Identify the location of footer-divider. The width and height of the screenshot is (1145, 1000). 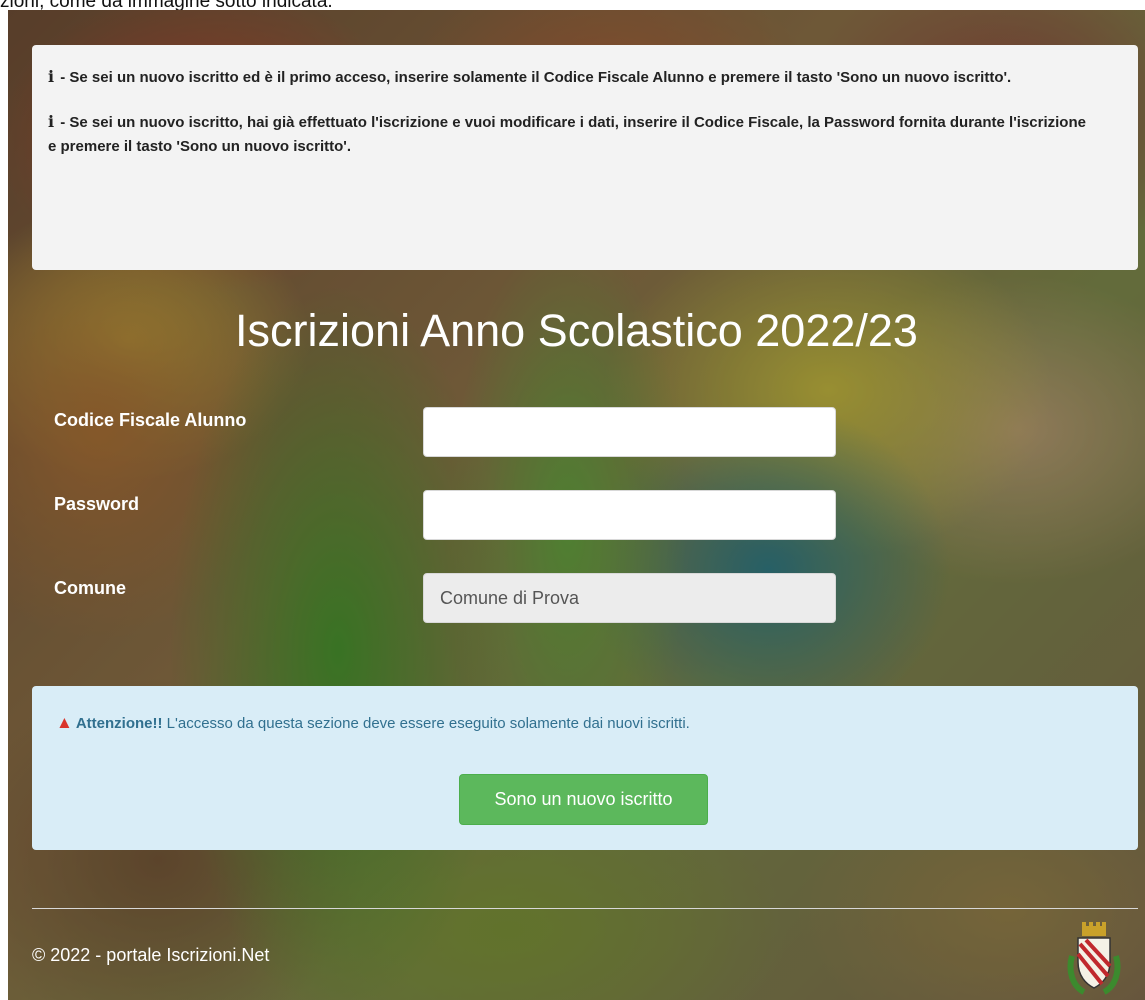
(585, 908).